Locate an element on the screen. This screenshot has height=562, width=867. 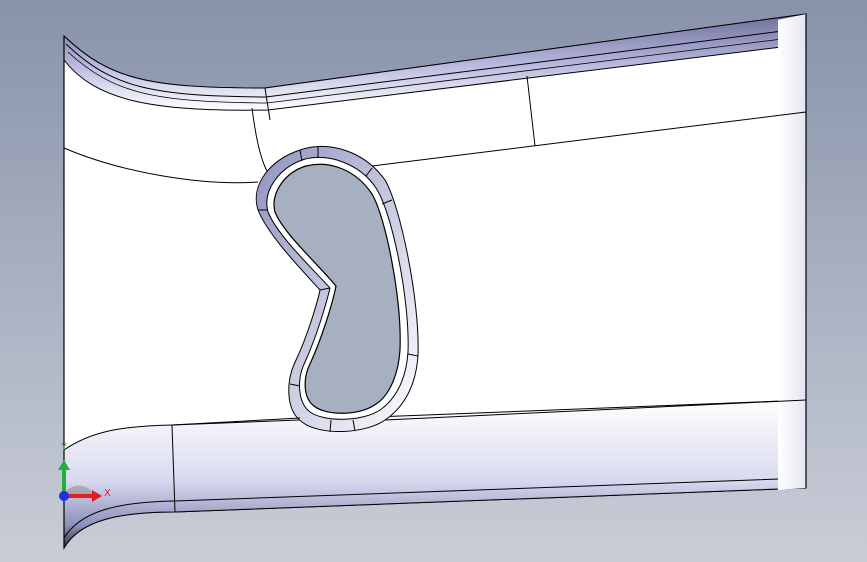
triad-y-label: Y is located at coordinates (64, 447).